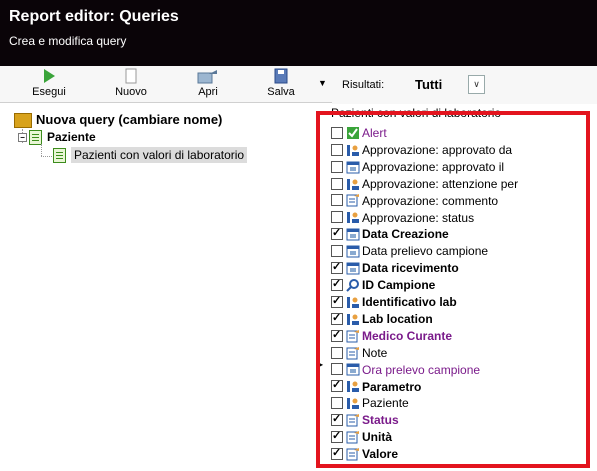 Image resolution: width=597 pixels, height=471 pixels. I want to click on save-button: Salva, so click(281, 84).